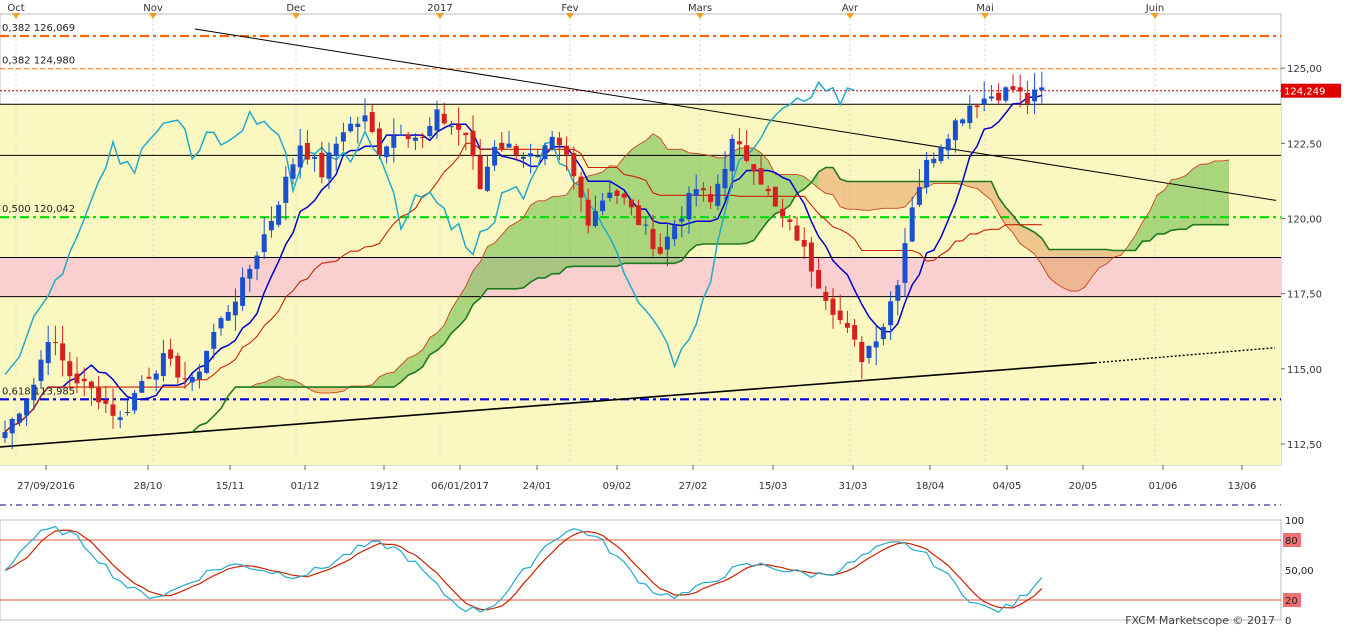 This screenshot has height=632, width=1349. What do you see at coordinates (537, 486) in the screenshot?
I see `date-tick-label: 24/01` at bounding box center [537, 486].